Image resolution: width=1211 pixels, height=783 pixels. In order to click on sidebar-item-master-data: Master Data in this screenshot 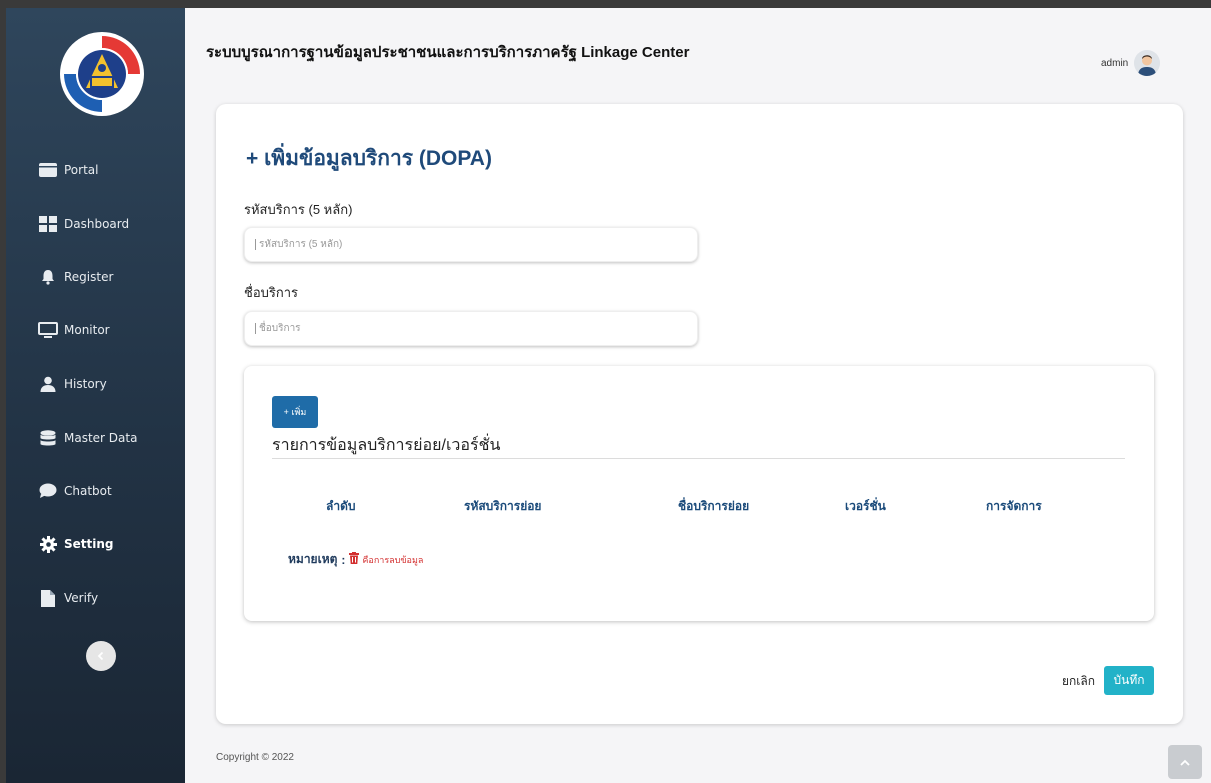, I will do `click(87, 438)`.